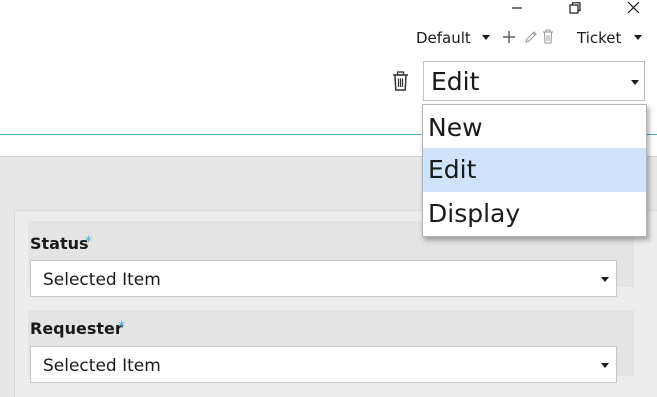 This screenshot has height=397, width=657. What do you see at coordinates (486, 37) in the screenshot?
I see `view-selector-caret-icon` at bounding box center [486, 37].